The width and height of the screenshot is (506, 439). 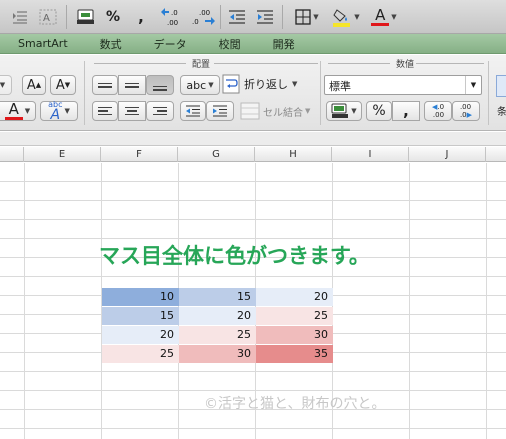 I want to click on increase-decimal-button: ◀.0 .00, so click(x=438, y=111).